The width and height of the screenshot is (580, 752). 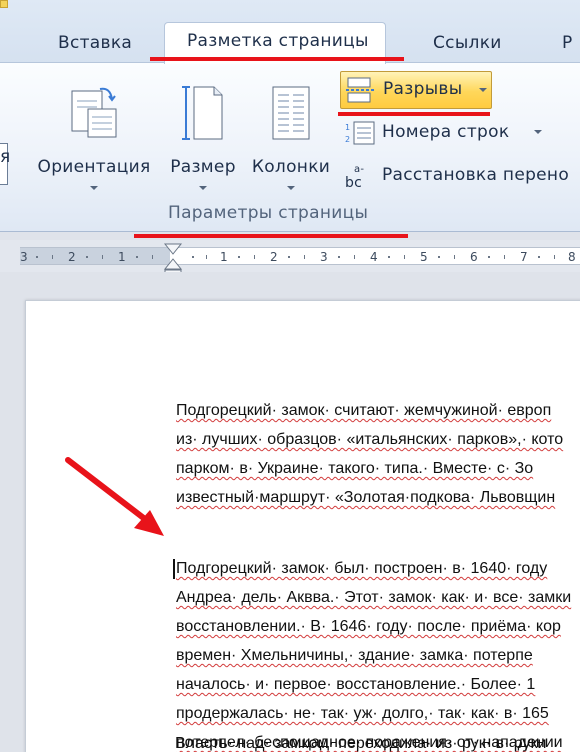 What do you see at coordinates (271, 236) in the screenshot?
I see `group-highlight-underline` at bounding box center [271, 236].